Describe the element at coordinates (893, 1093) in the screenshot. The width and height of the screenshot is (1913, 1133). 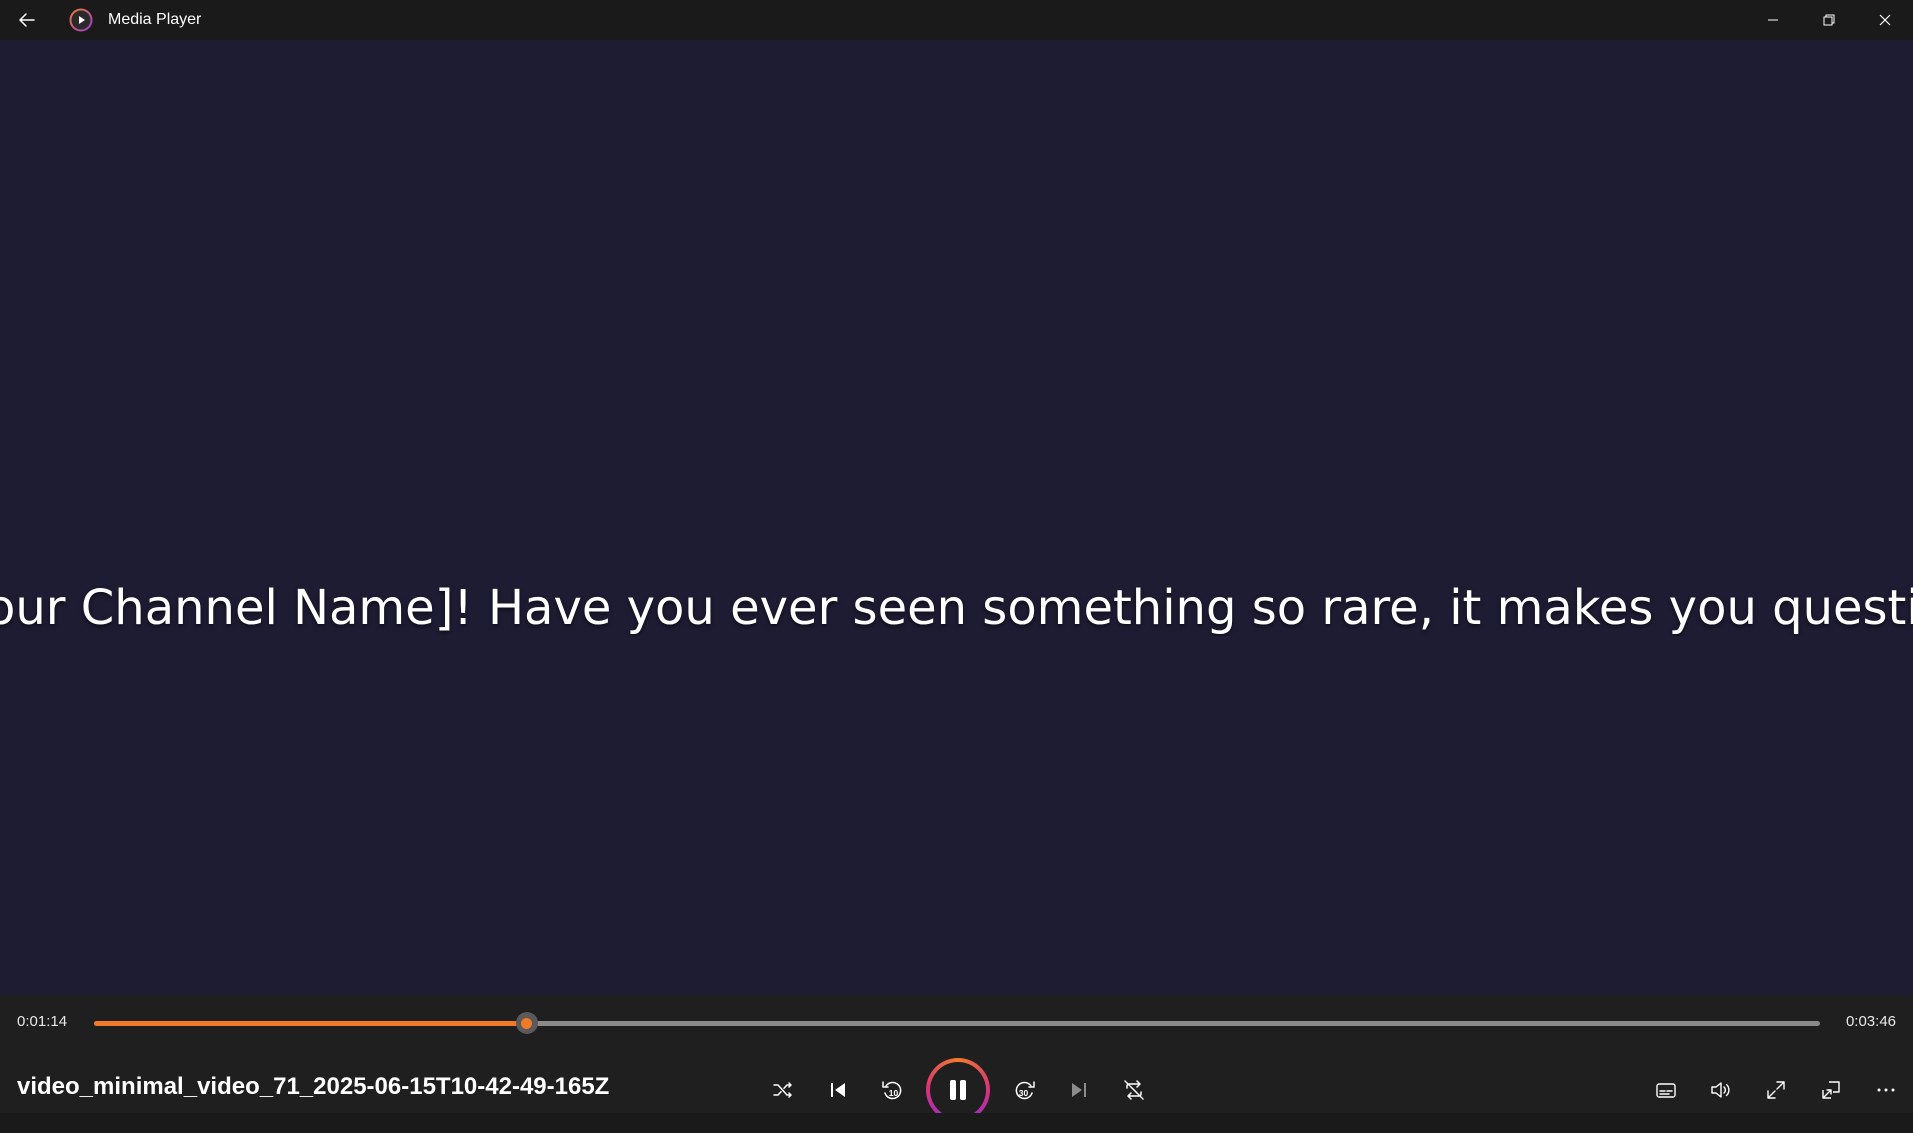
I see `skip-back-seconds: 10` at that location.